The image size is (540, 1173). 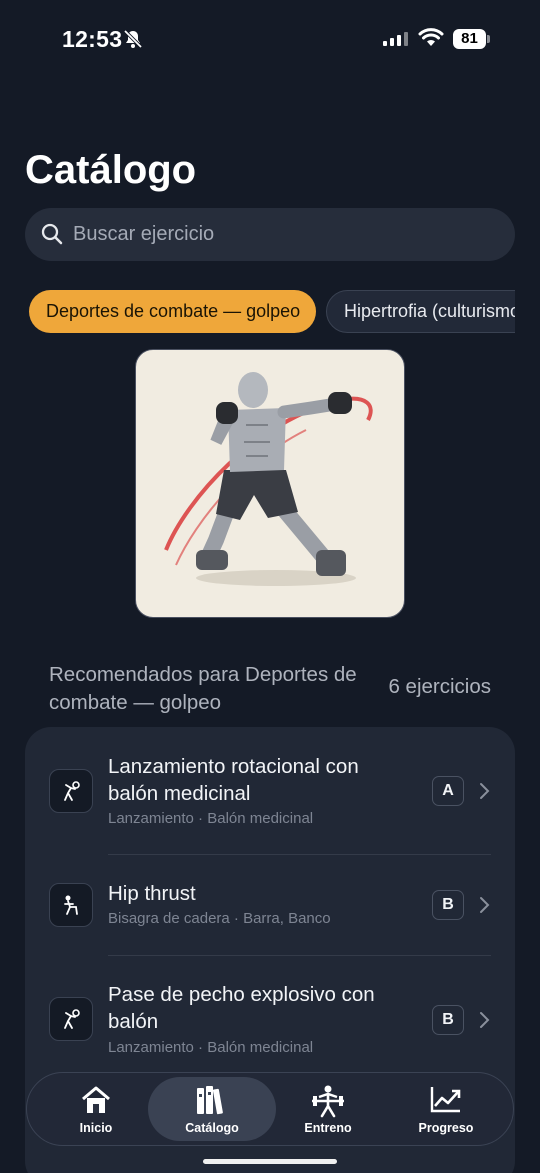 What do you see at coordinates (445, 1100) in the screenshot?
I see `progress-icon` at bounding box center [445, 1100].